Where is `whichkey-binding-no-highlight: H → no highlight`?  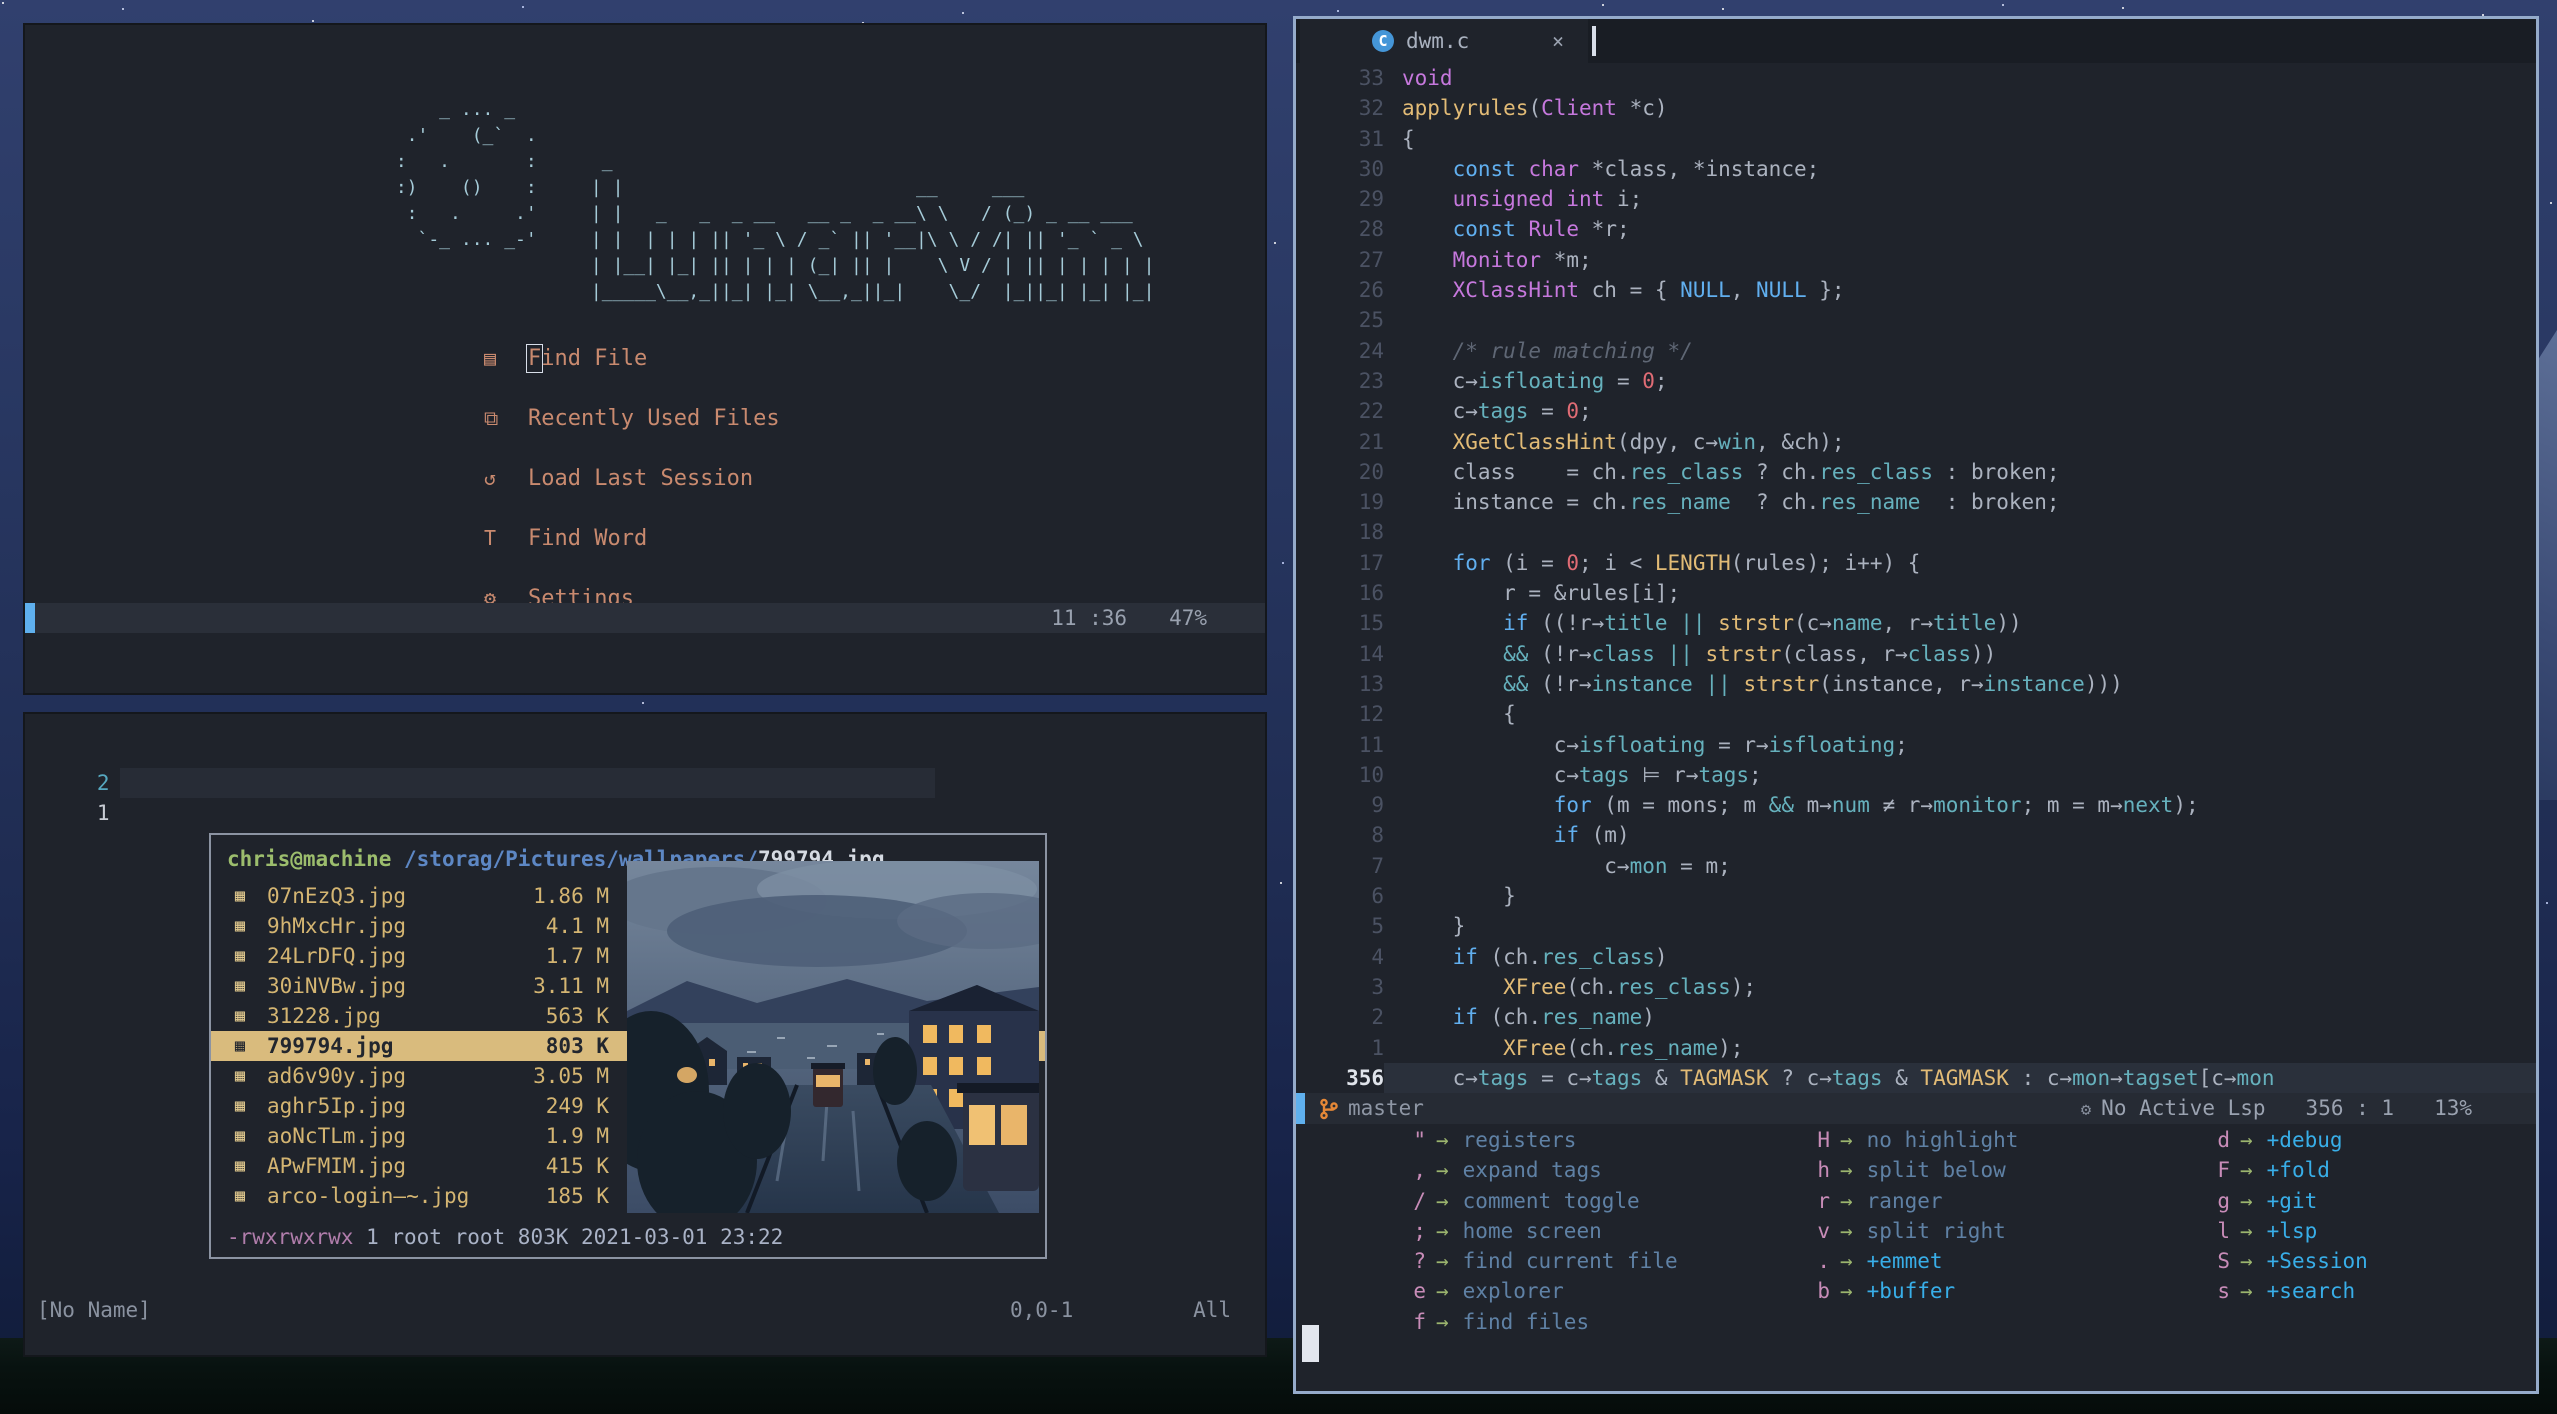
whichkey-binding-no-highlight: H → no highlight is located at coordinates (1911, 1140).